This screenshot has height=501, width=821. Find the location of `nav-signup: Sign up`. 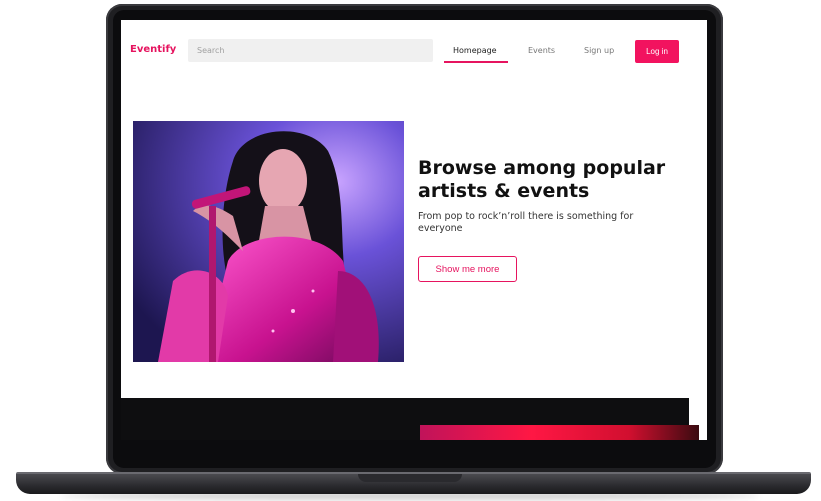

nav-signup: Sign up is located at coordinates (599, 50).